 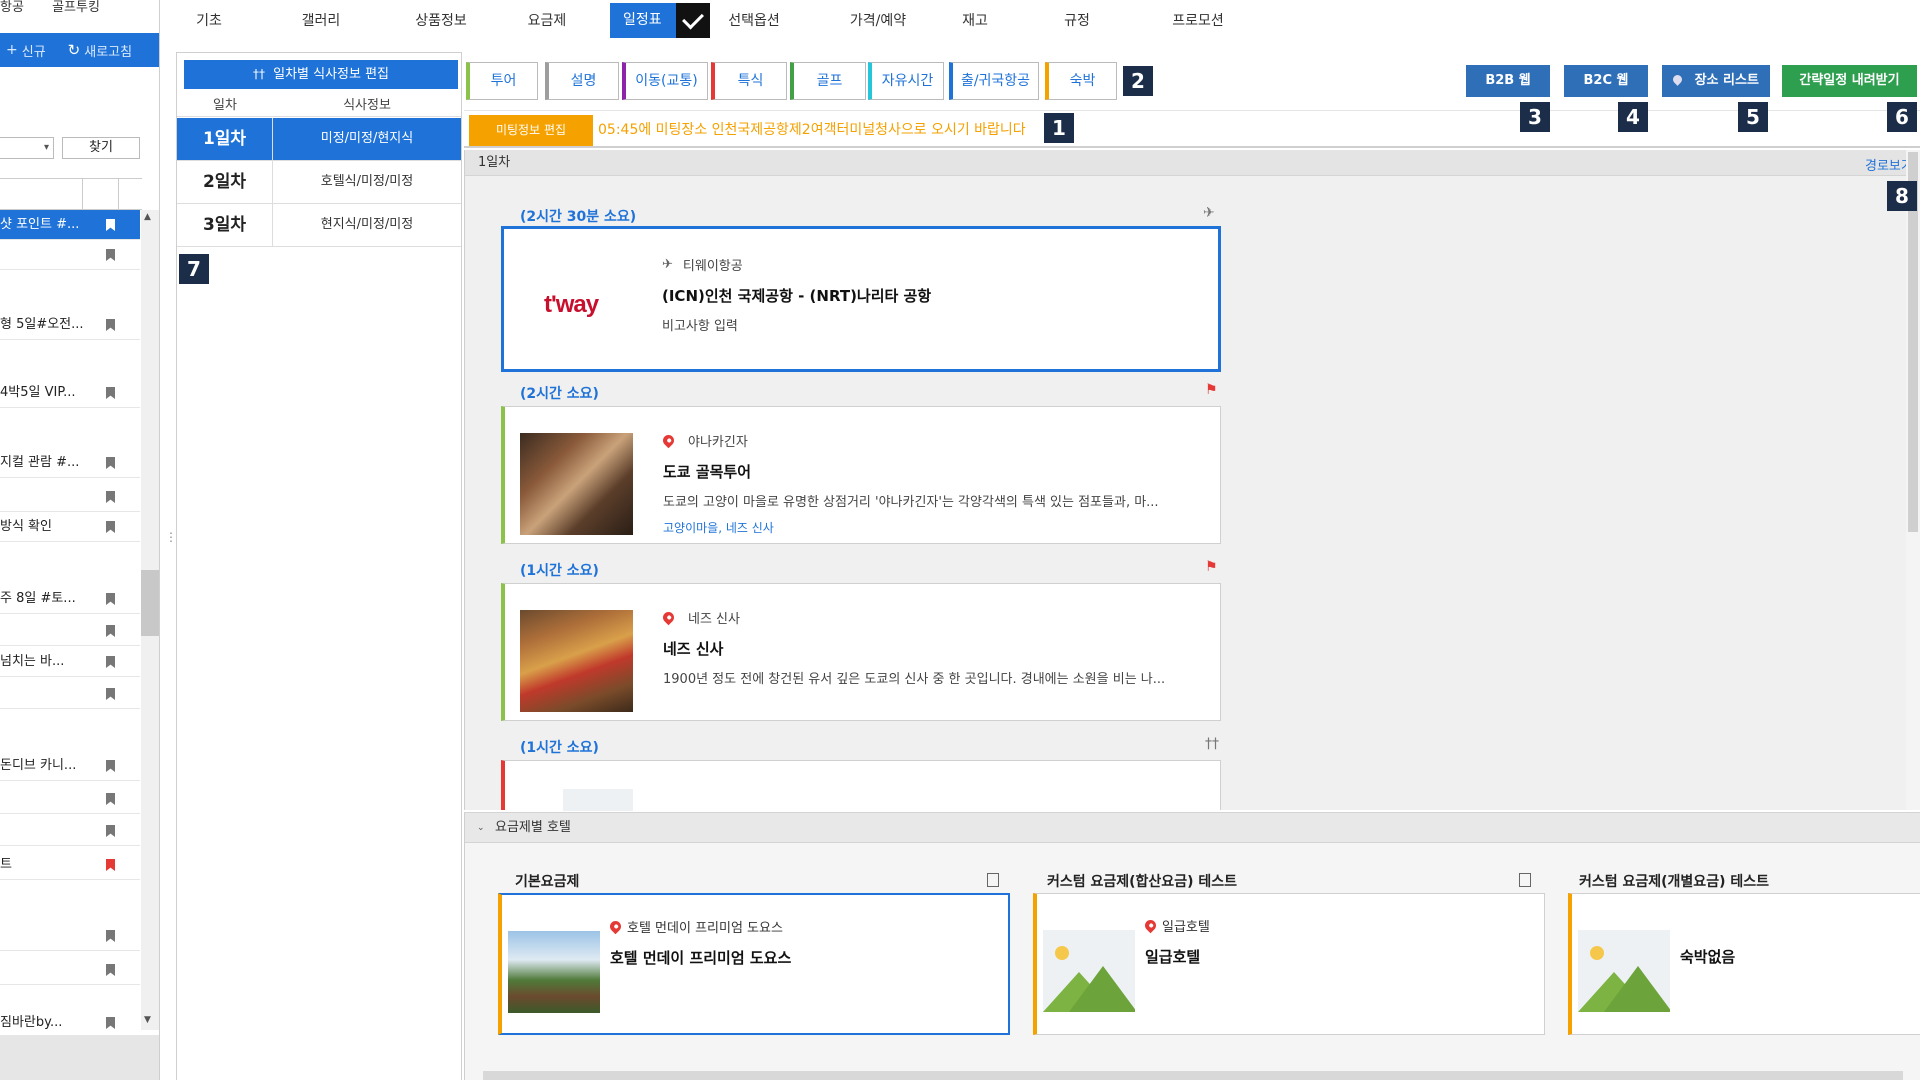 What do you see at coordinates (321, 74) in the screenshot?
I see `edit-meal-info-button: †† 일차별 식사정보 편집` at bounding box center [321, 74].